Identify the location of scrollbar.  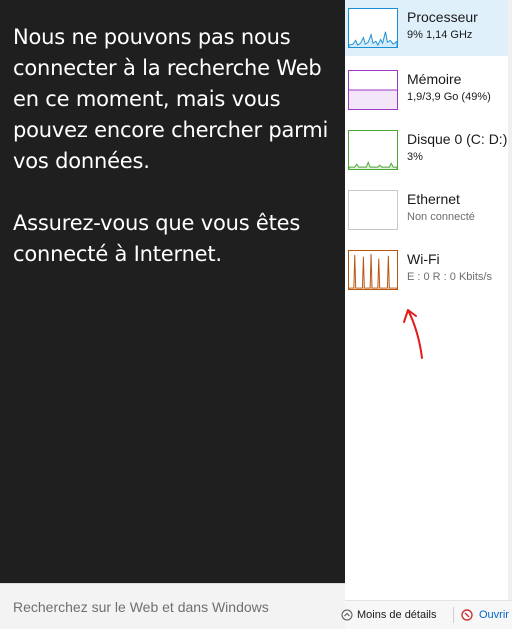
(510, 300).